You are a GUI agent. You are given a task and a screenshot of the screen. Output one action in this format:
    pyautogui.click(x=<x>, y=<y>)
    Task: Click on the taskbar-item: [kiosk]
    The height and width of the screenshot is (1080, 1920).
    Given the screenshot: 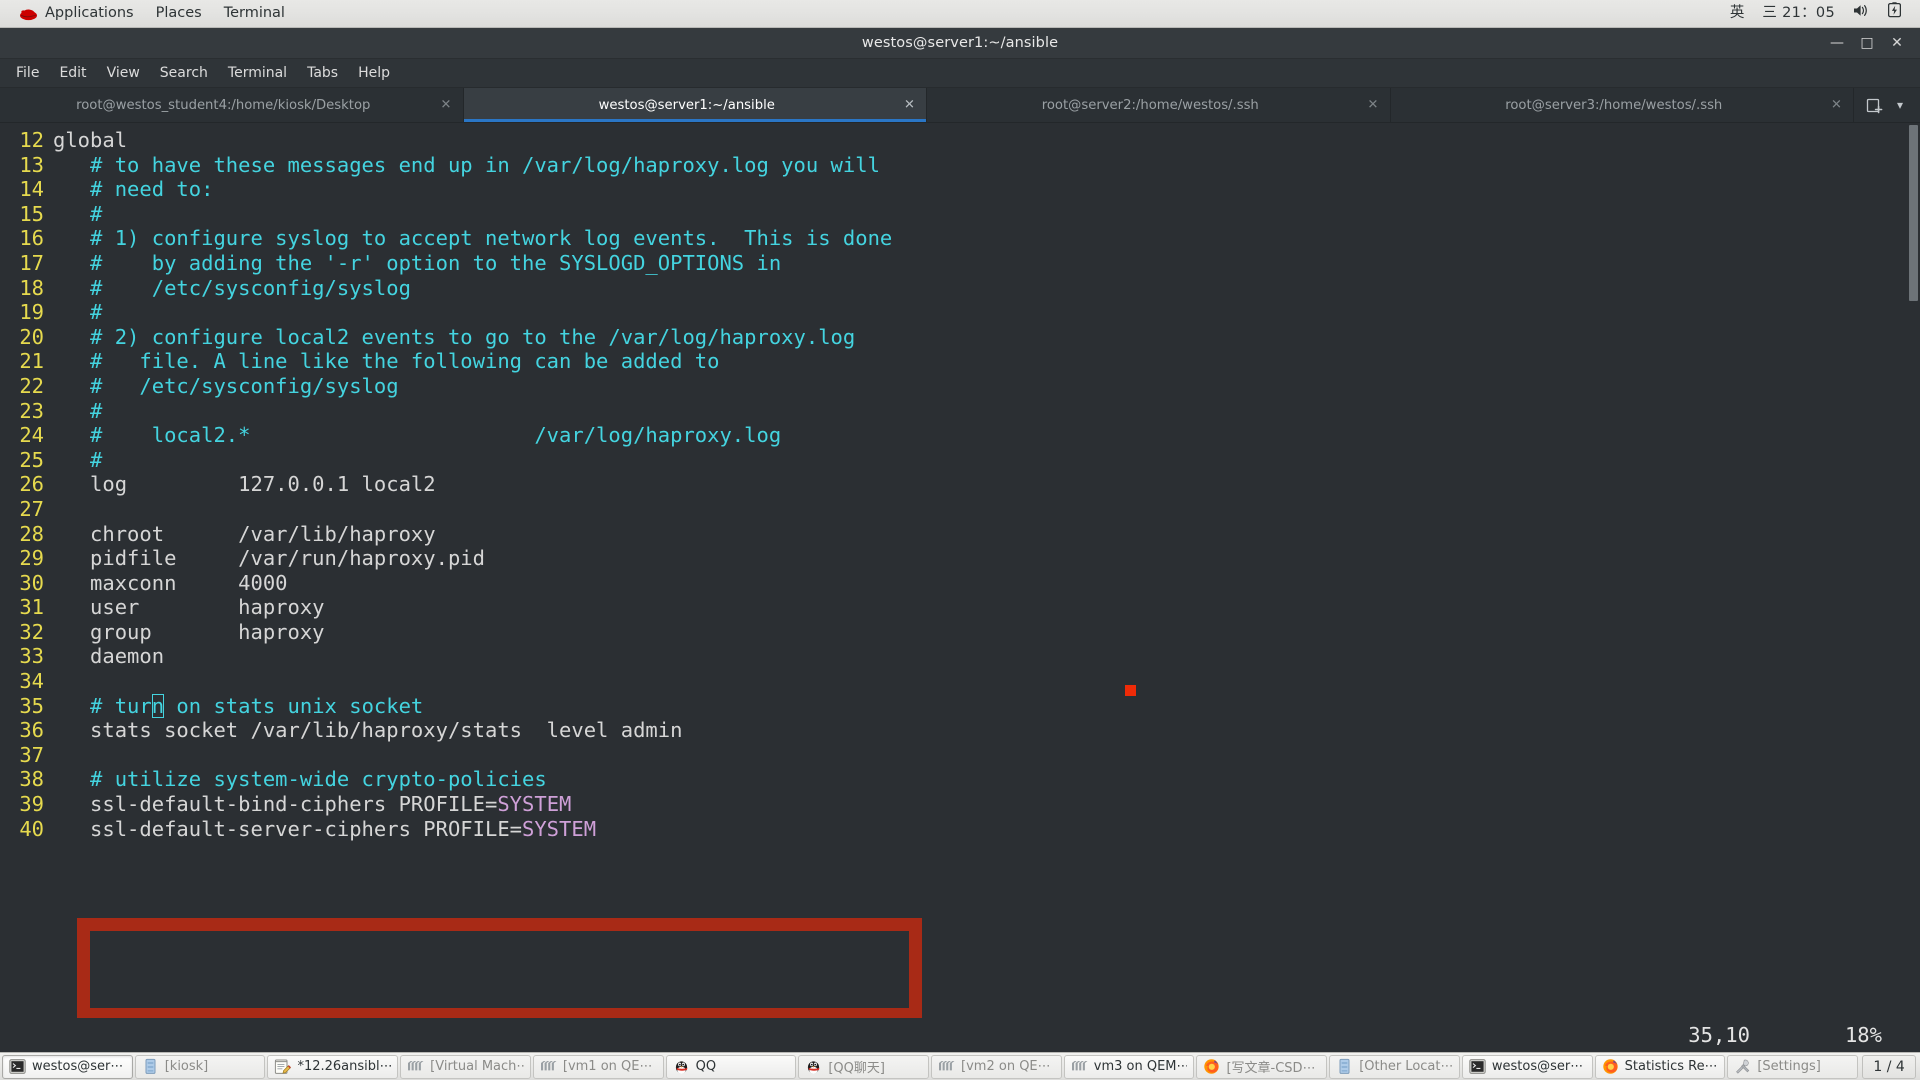 What is the action you would take?
    pyautogui.click(x=200, y=1066)
    